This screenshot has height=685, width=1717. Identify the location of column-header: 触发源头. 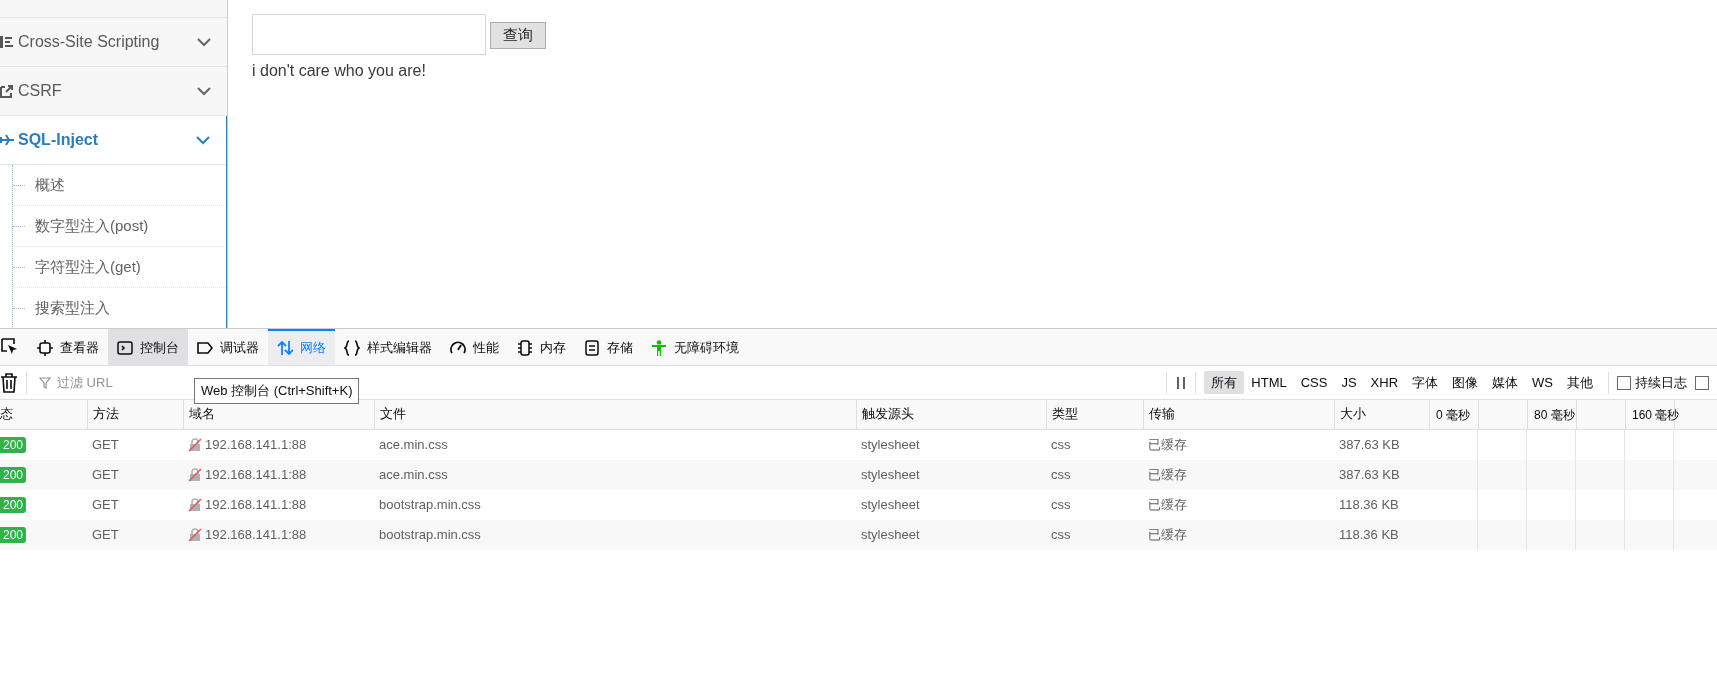
(888, 414).